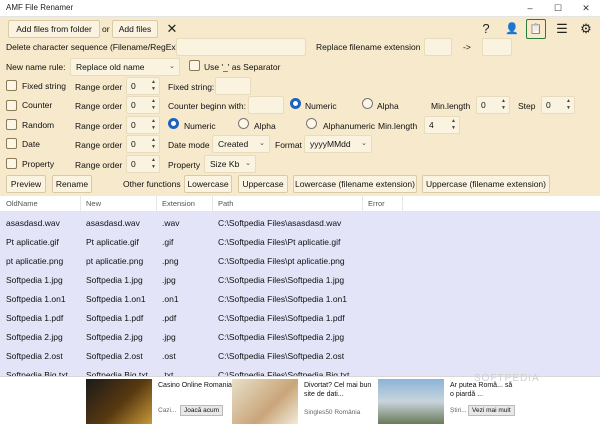  What do you see at coordinates (486, 29) in the screenshot?
I see `help-icon: ?` at bounding box center [486, 29].